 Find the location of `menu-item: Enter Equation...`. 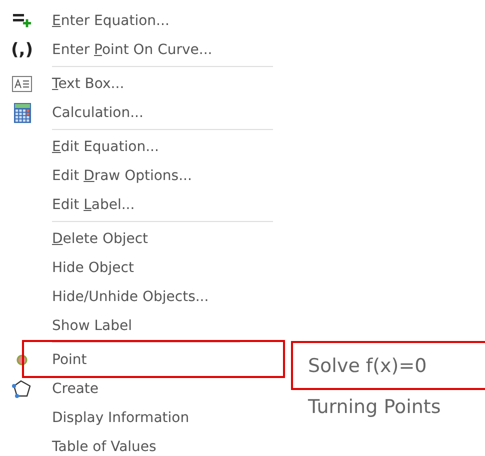

menu-item: Enter Equation... is located at coordinates (111, 20).